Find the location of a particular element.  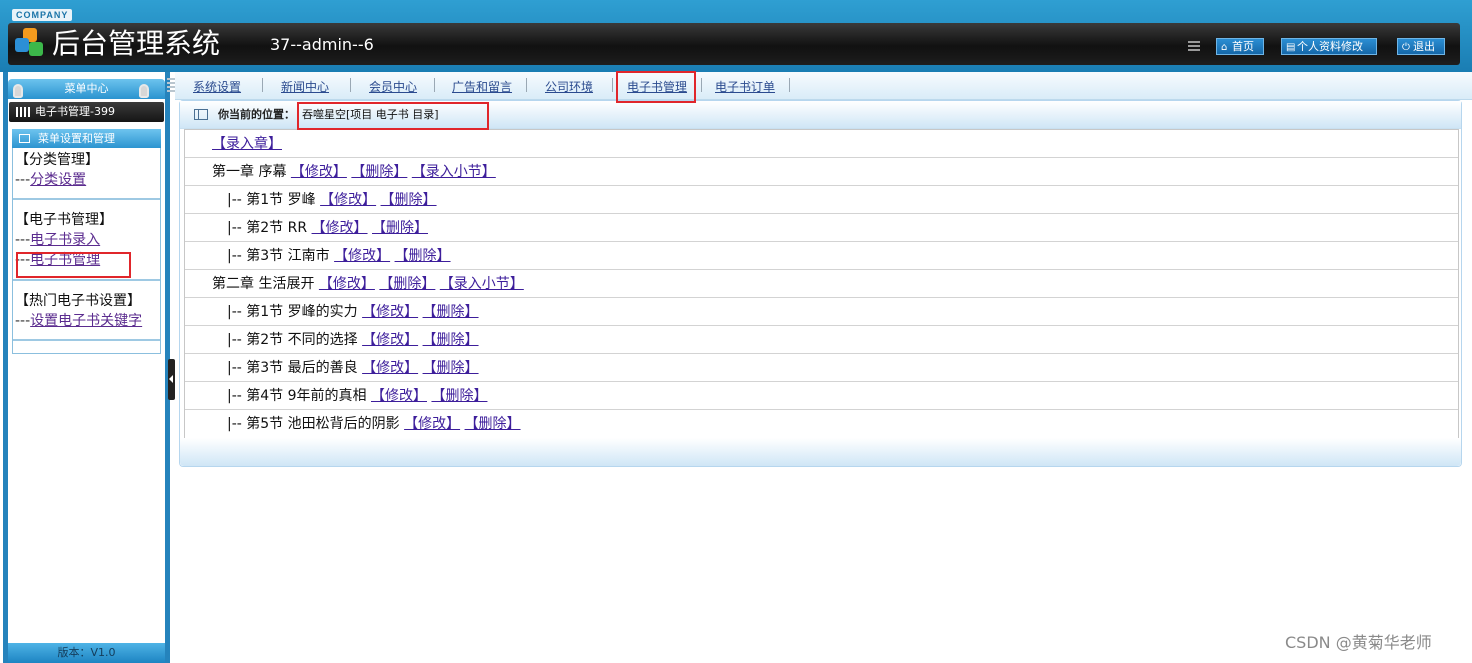

table-row: 第二章 生活展开 【修改】 【删除】 【录入小节】 is located at coordinates (821, 284).